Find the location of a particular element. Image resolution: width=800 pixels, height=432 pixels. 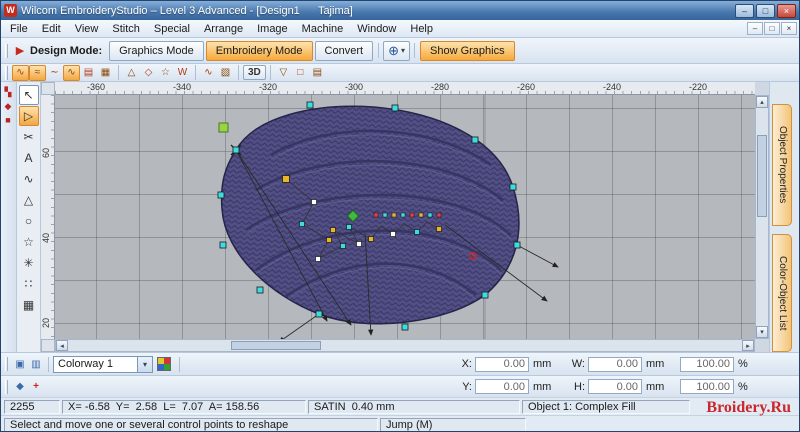

scale-x-field: 100.00 is located at coordinates (707, 364).